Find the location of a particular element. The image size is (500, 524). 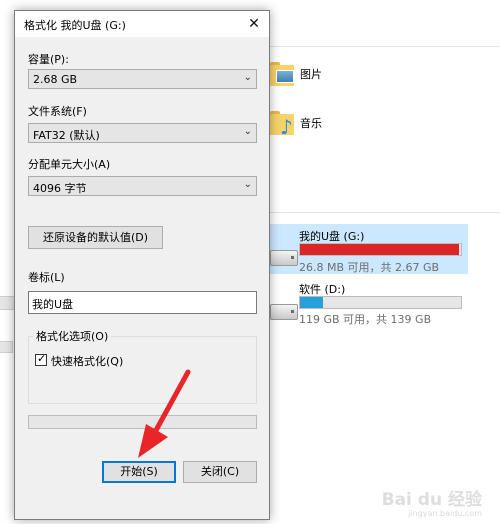

close-button: 关闭(C) is located at coordinates (220, 472).